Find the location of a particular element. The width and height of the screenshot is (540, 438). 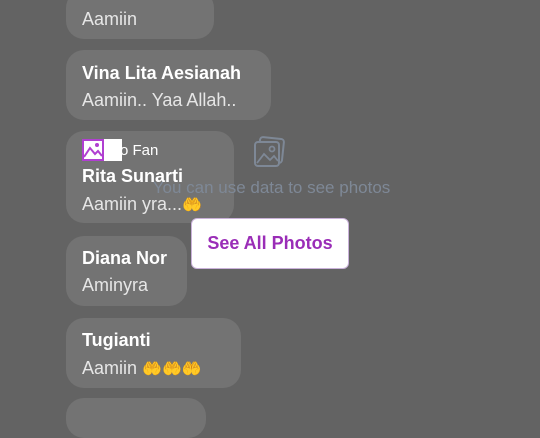

commenter-name: Diana Nor is located at coordinates (124, 258).